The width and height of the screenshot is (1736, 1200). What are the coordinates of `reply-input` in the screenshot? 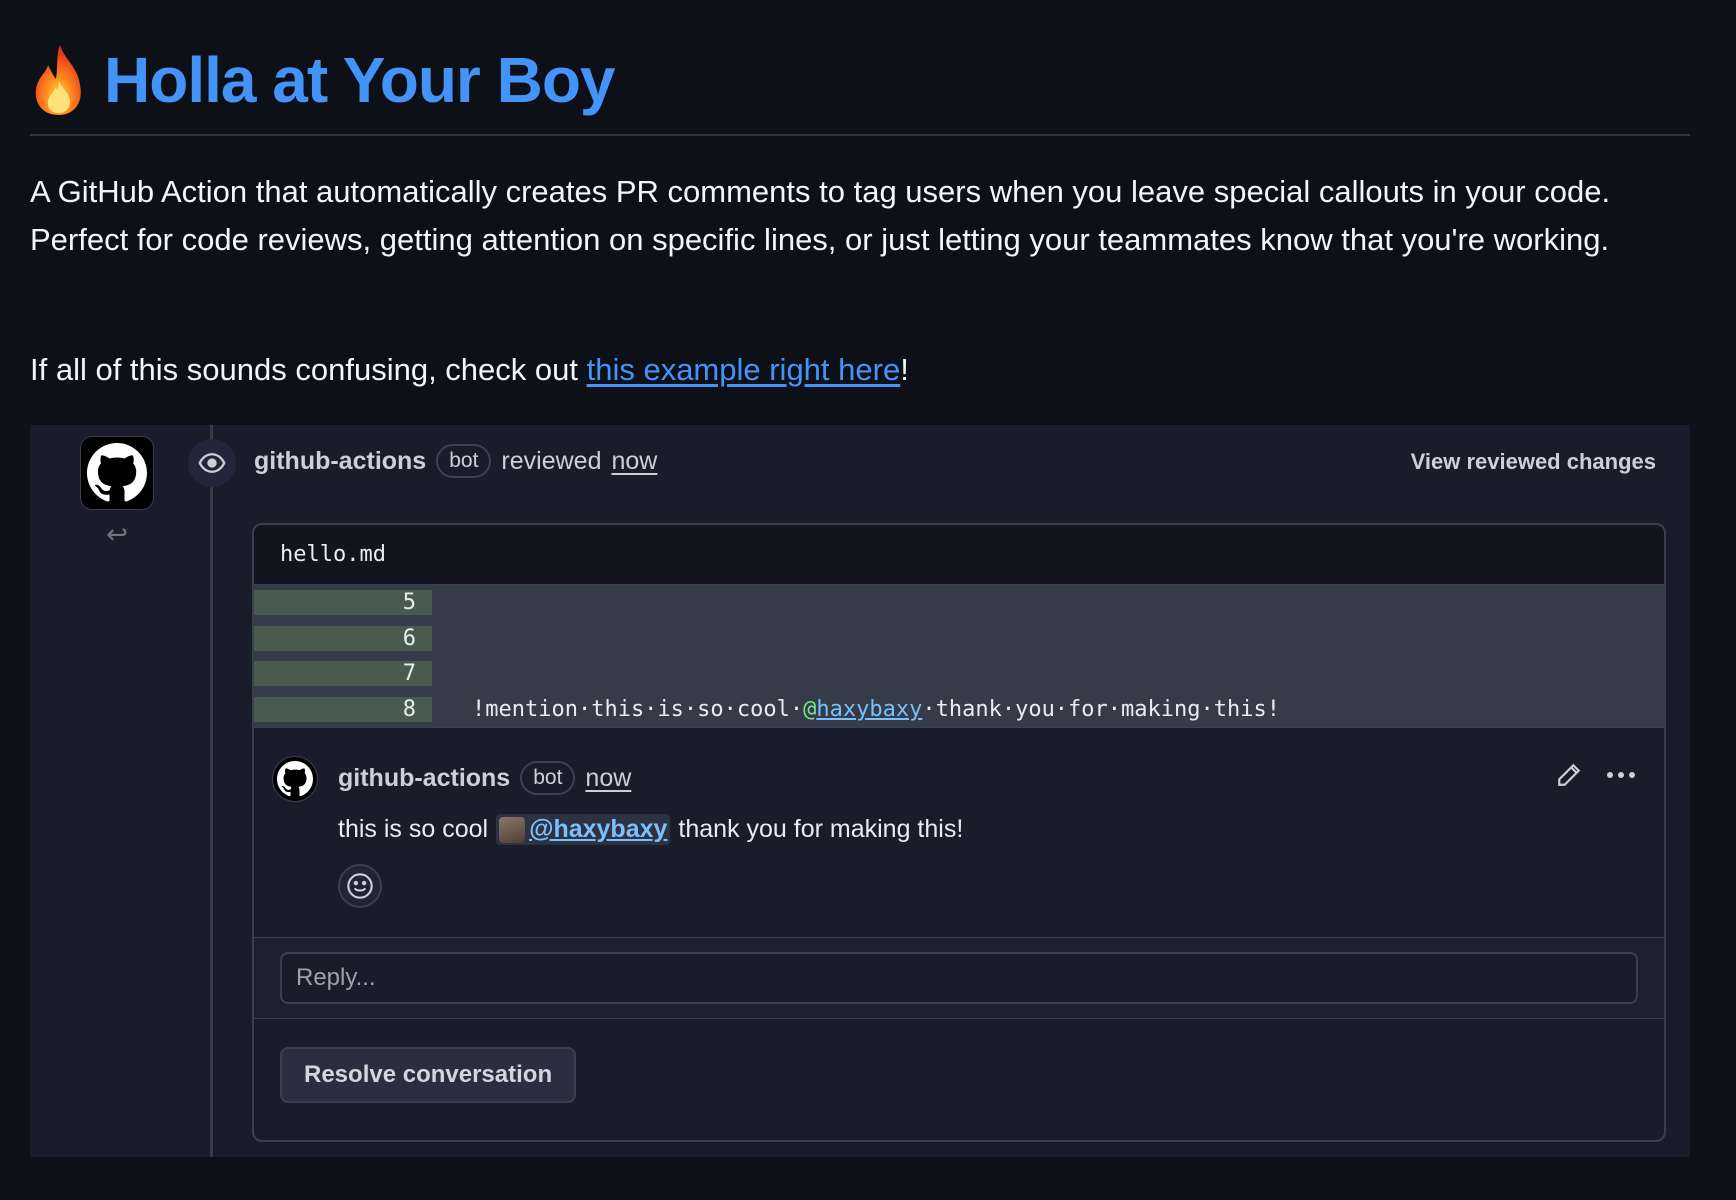 It's located at (959, 978).